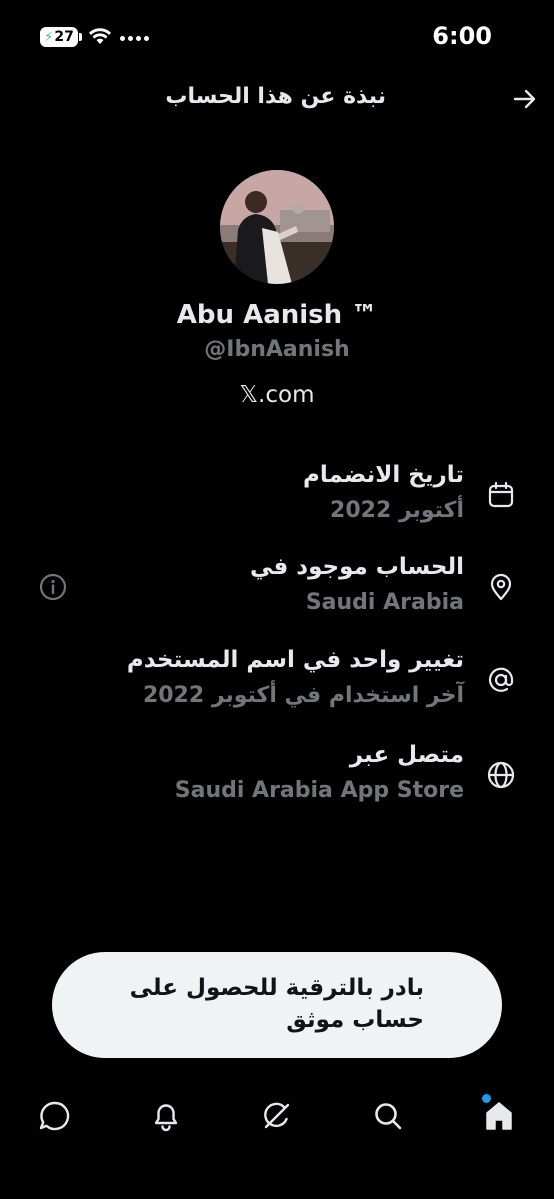 The height and width of the screenshot is (1199, 554). I want to click on header: نبذة عن هذا الحساب, so click(277, 99).